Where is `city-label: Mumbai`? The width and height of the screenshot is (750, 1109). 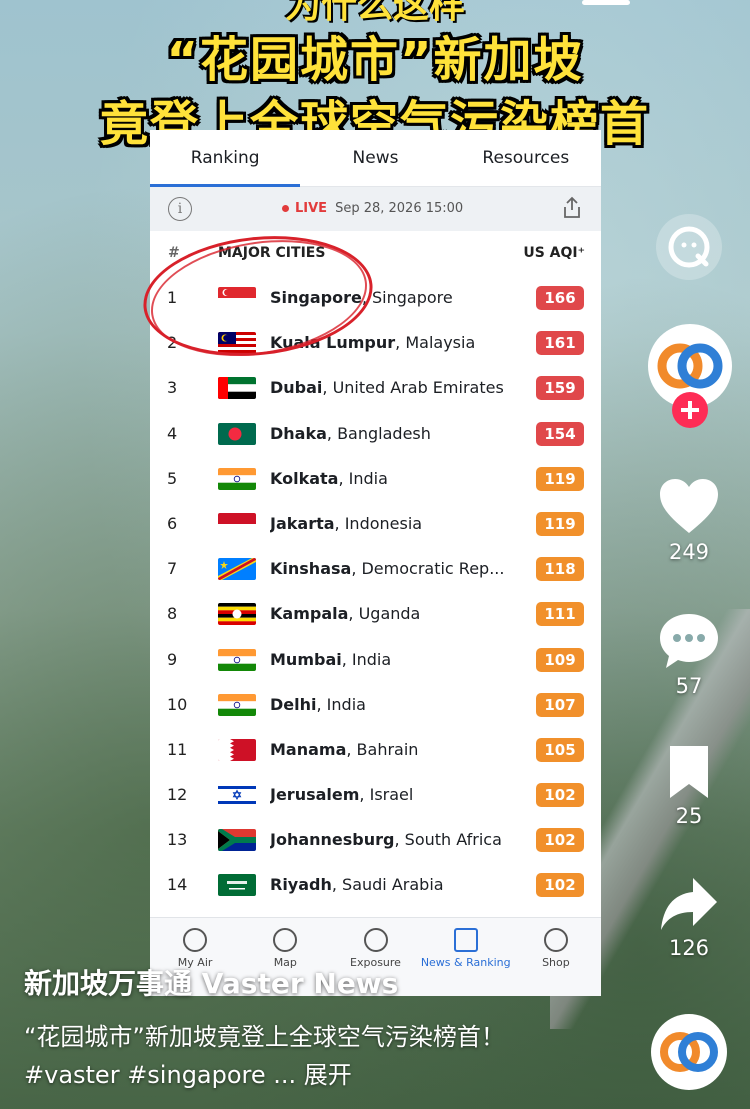 city-label: Mumbai is located at coordinates (306, 659).